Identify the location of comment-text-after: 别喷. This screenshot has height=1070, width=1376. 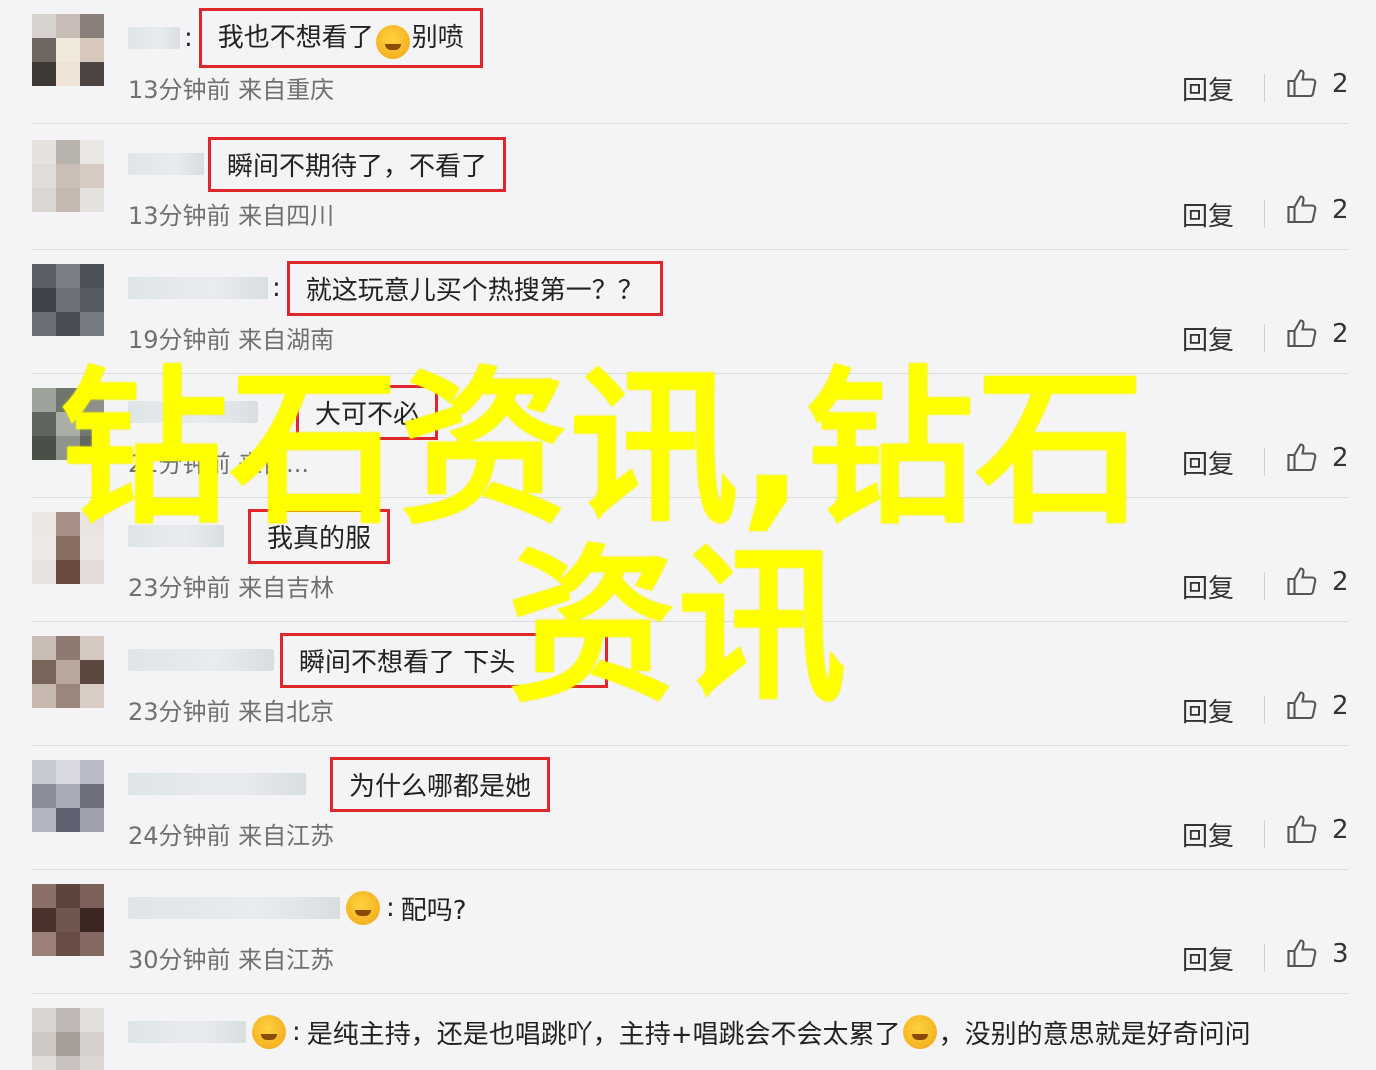
(437, 38).